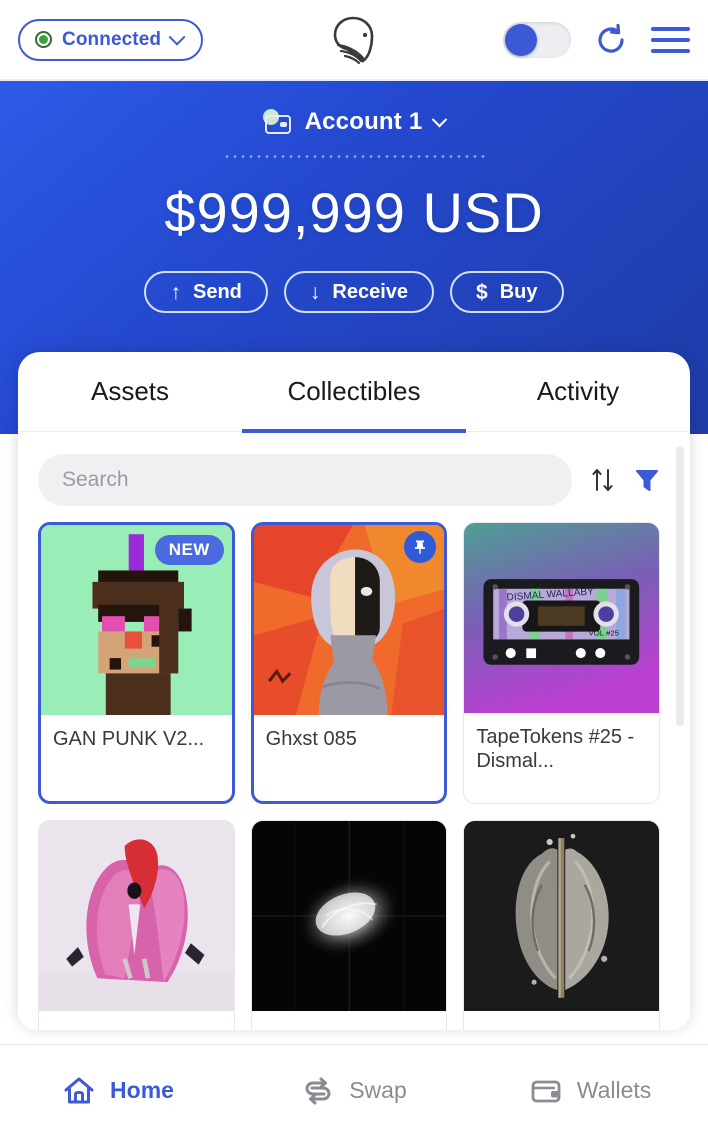 The height and width of the screenshot is (1136, 708). What do you see at coordinates (217, 291) in the screenshot?
I see `send-button-label: Send` at bounding box center [217, 291].